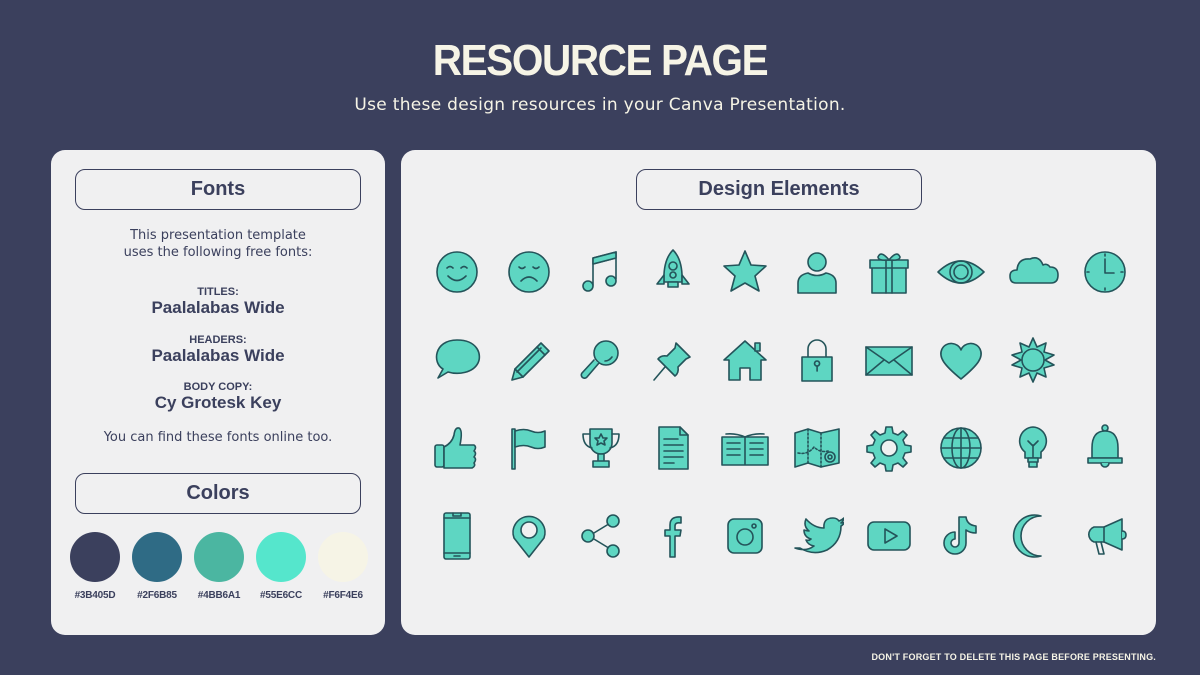  I want to click on rocket-icon-graphic, so click(673, 268).